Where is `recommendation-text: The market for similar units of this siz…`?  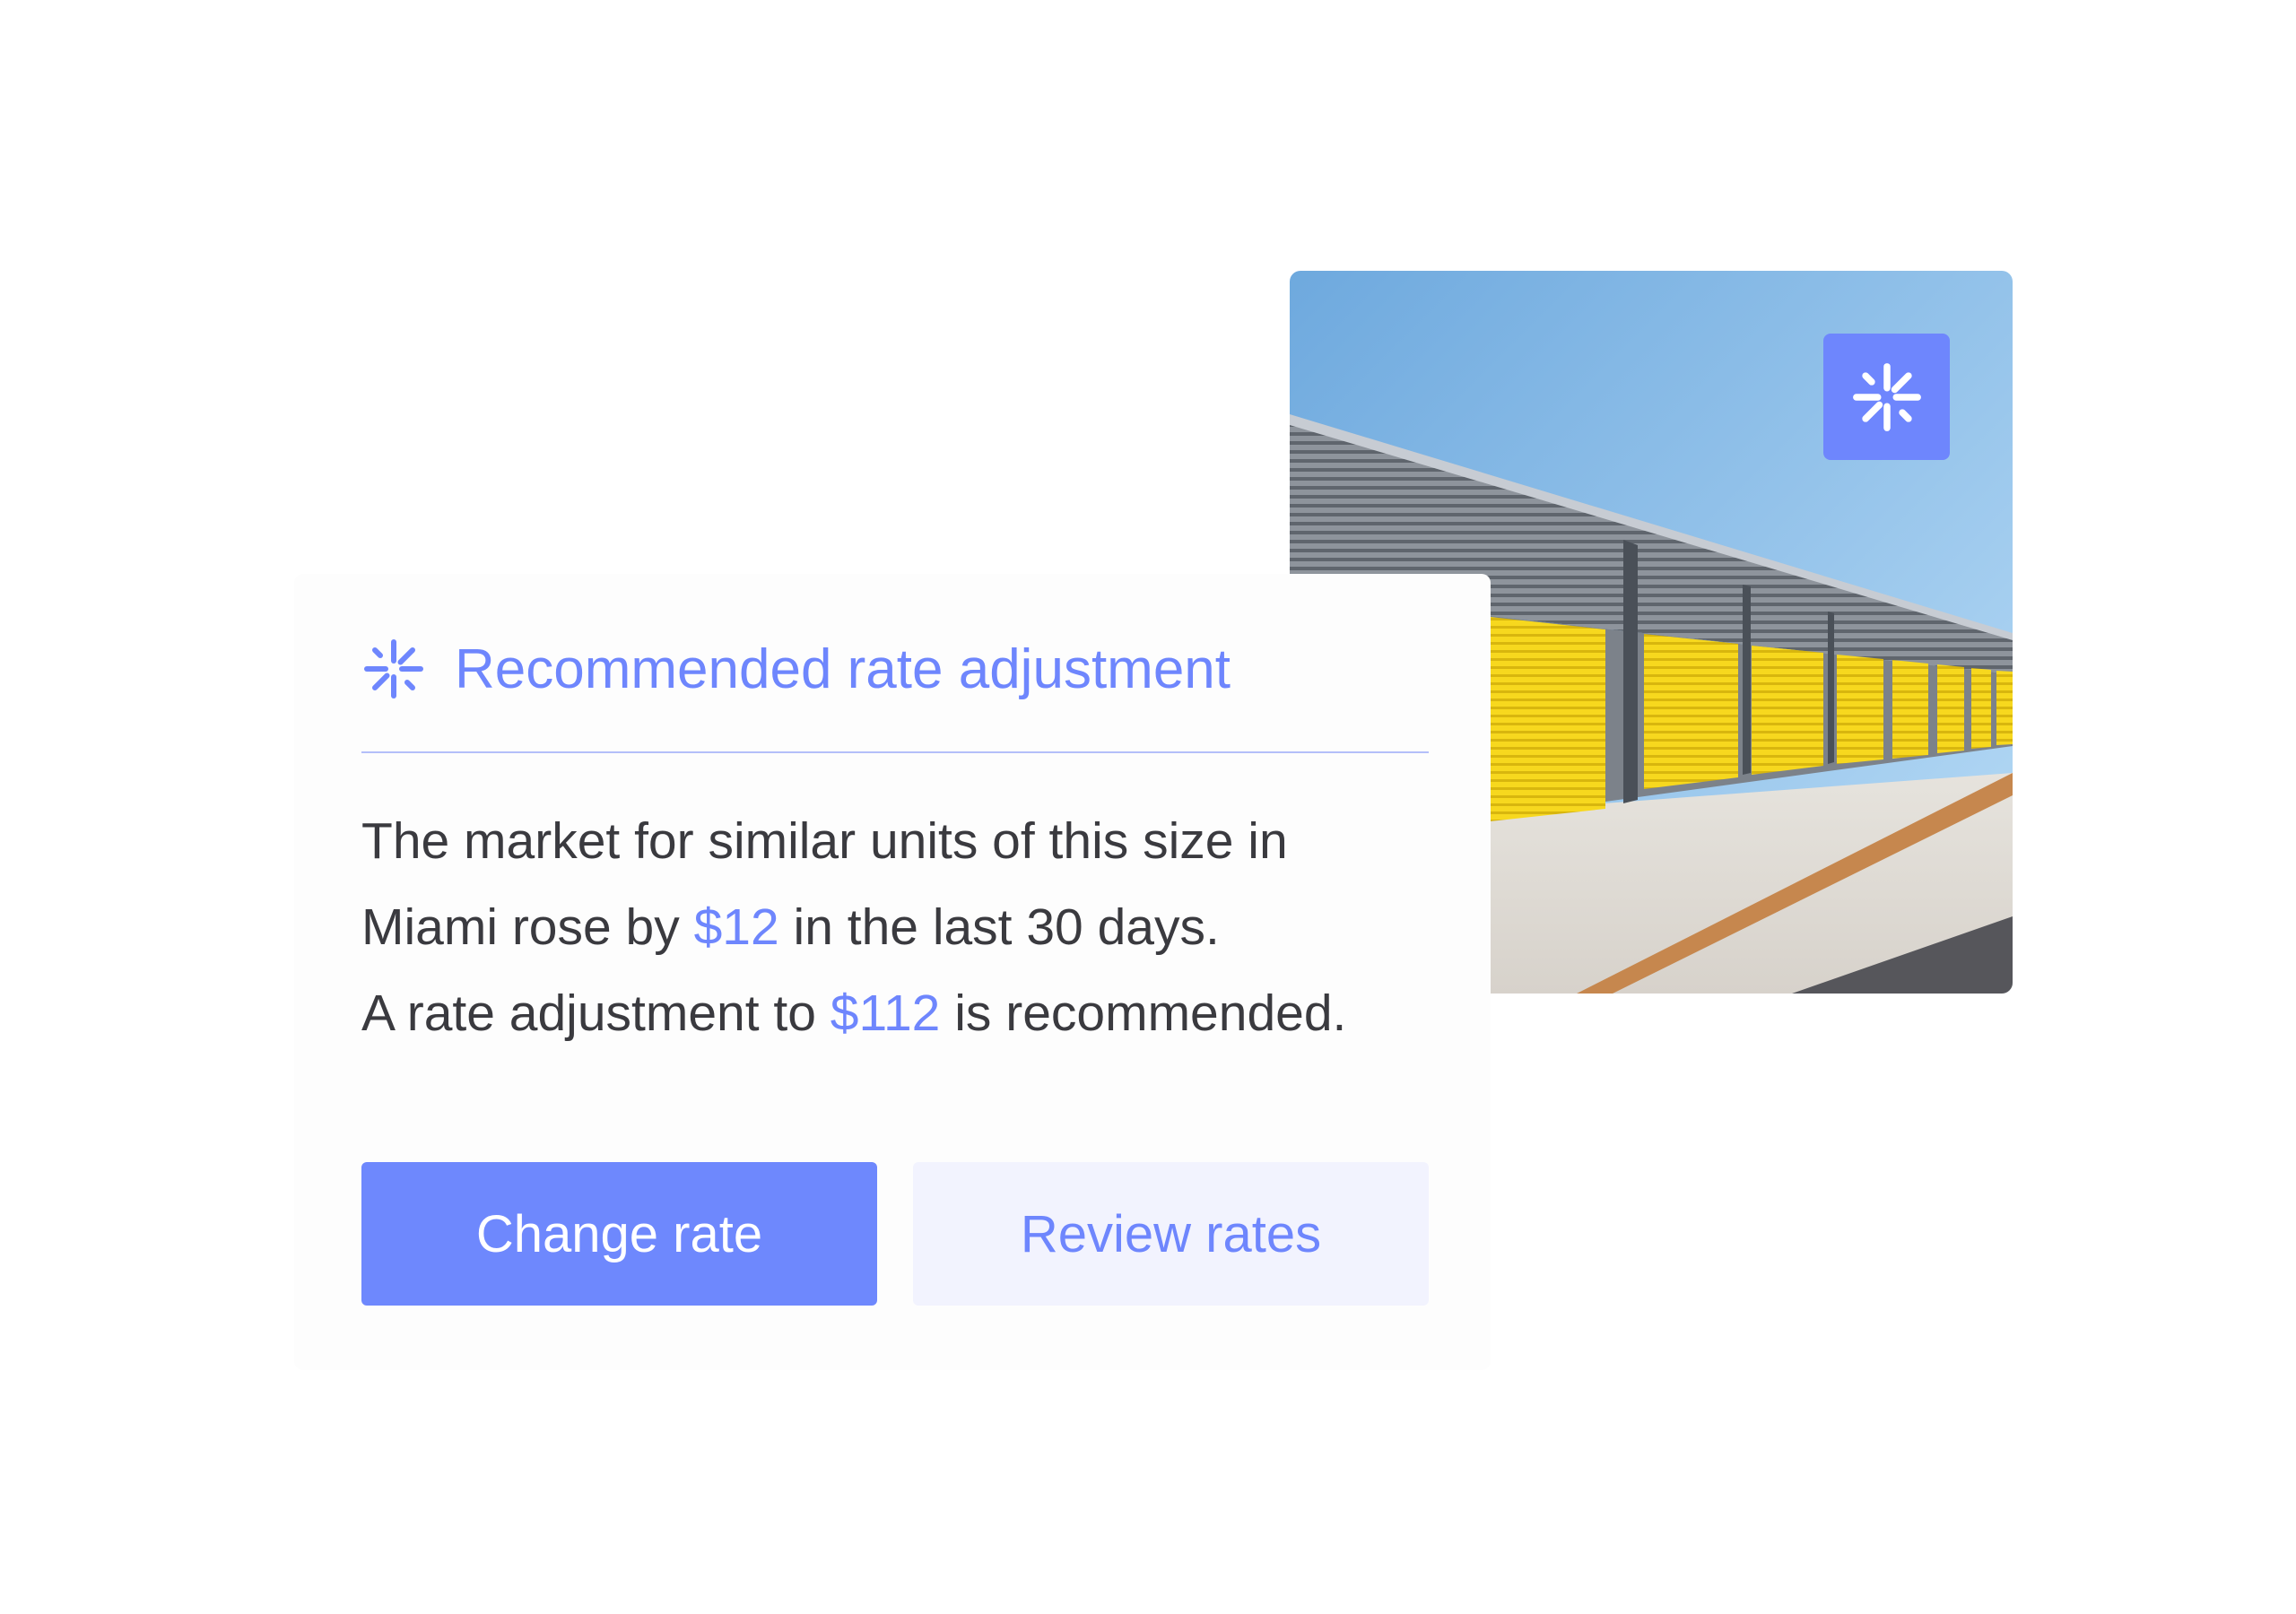
recommendation-text: The market for similar units of this siz… is located at coordinates (899, 927).